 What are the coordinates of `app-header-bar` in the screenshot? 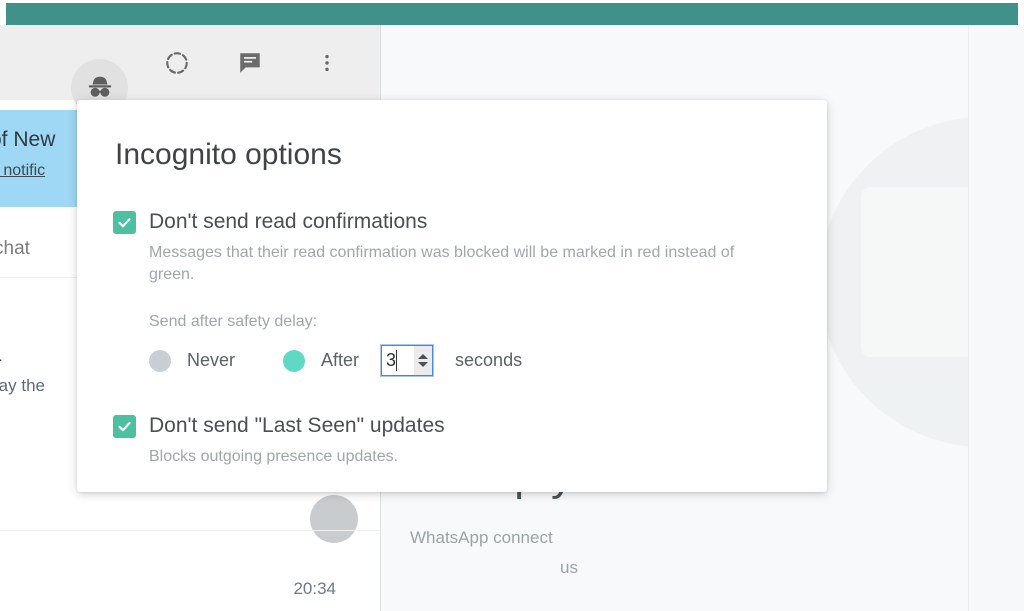 It's located at (512, 14).